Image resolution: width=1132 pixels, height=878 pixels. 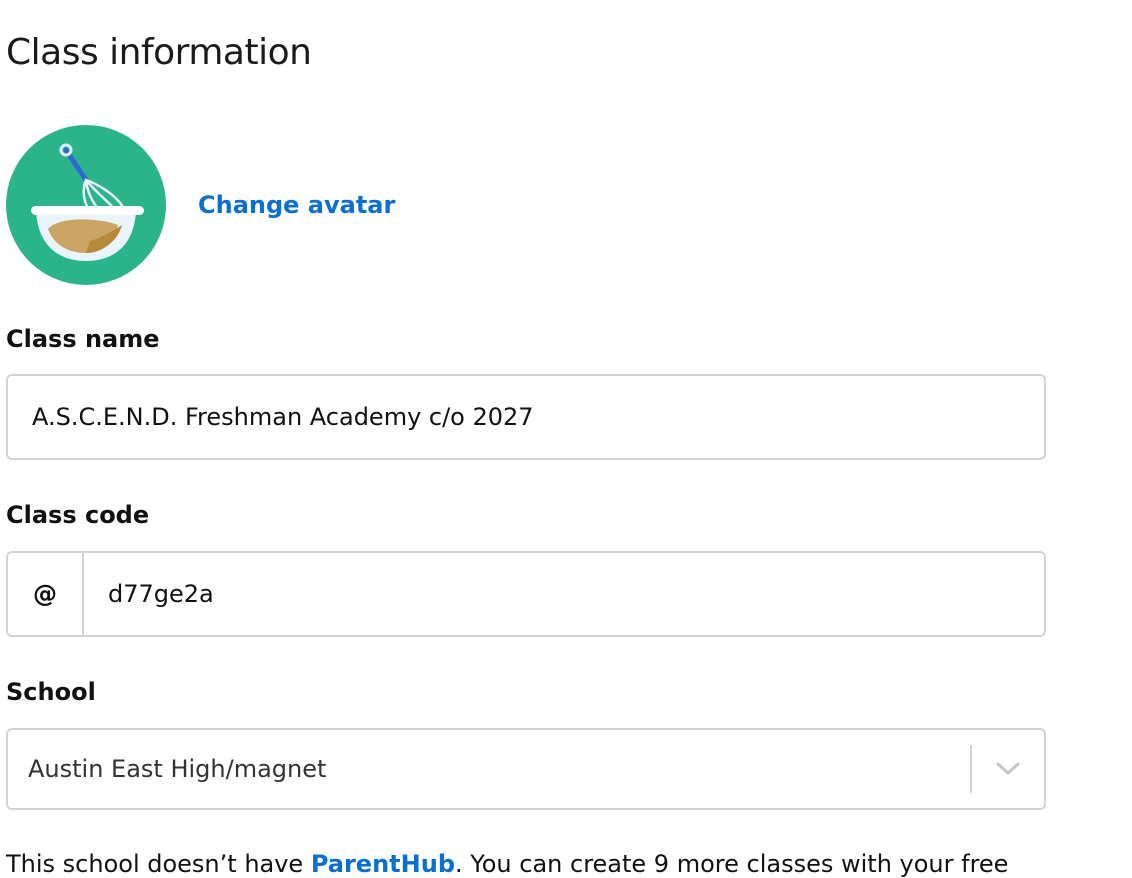 I want to click on mixing-bowl-whisk-icon, so click(x=86, y=205).